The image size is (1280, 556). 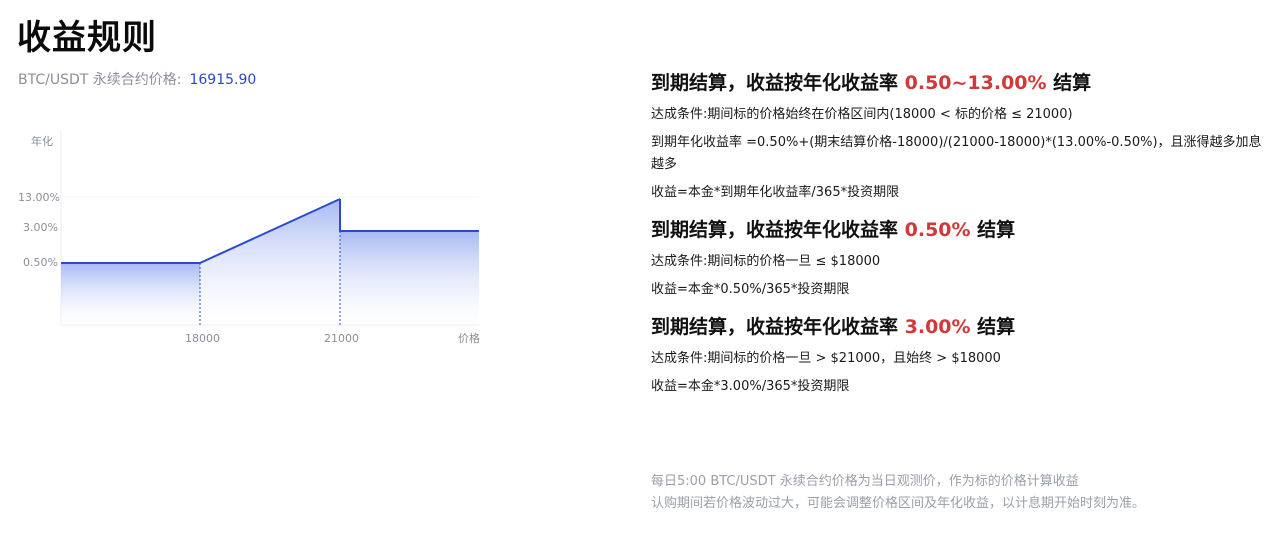 I want to click on page-title: 收益规则, so click(x=87, y=38).